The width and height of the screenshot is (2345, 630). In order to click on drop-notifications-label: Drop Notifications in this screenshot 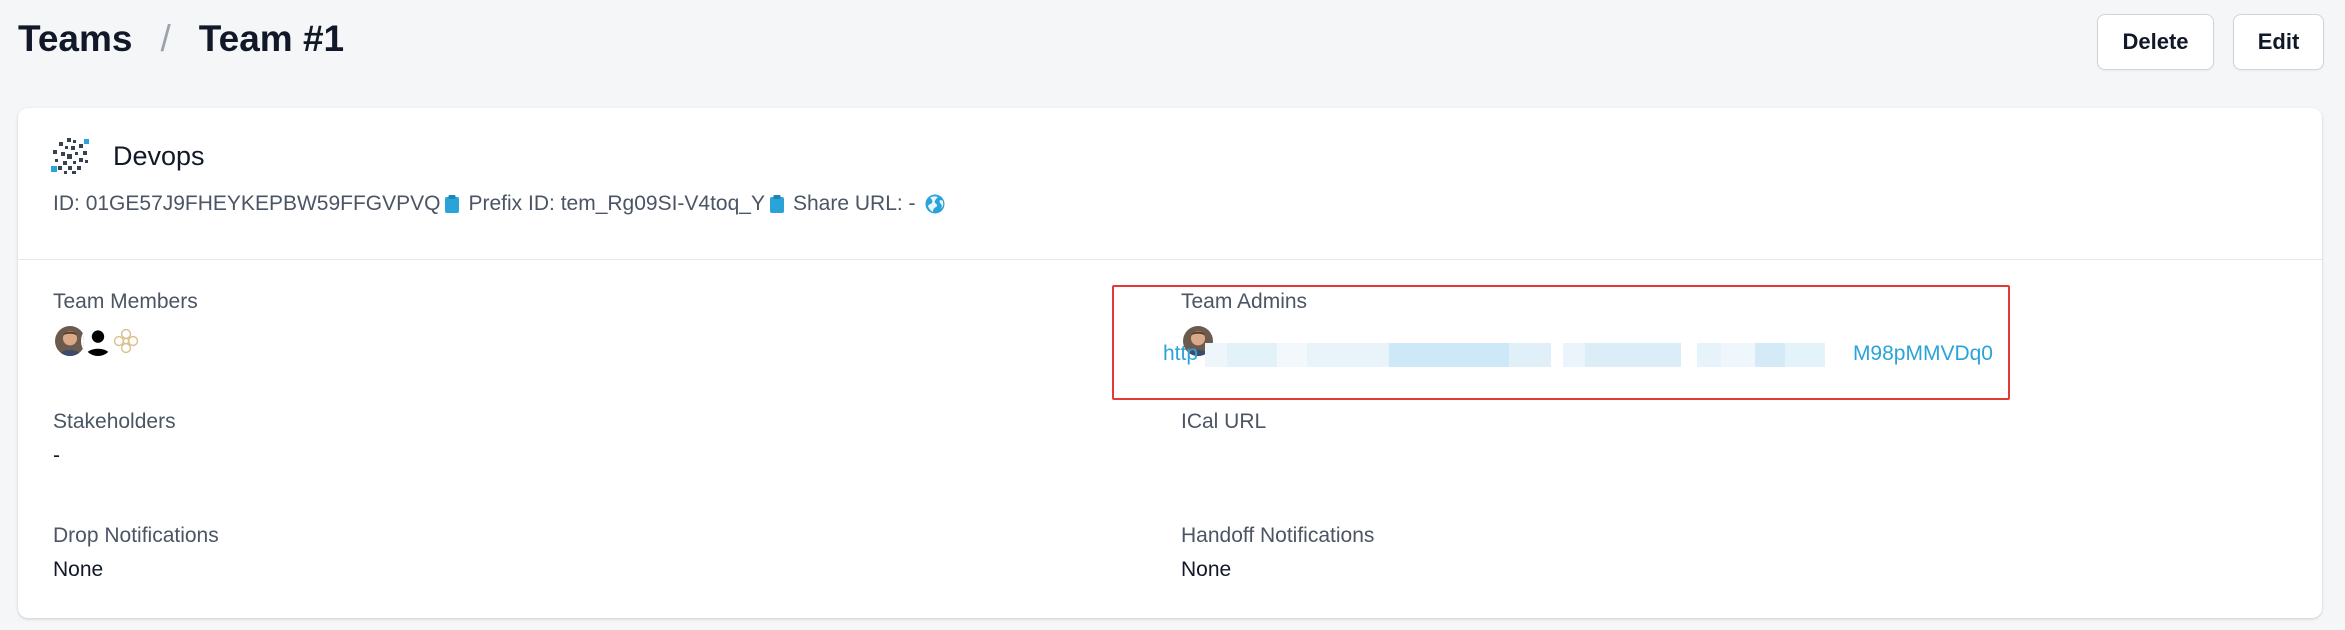, I will do `click(136, 535)`.